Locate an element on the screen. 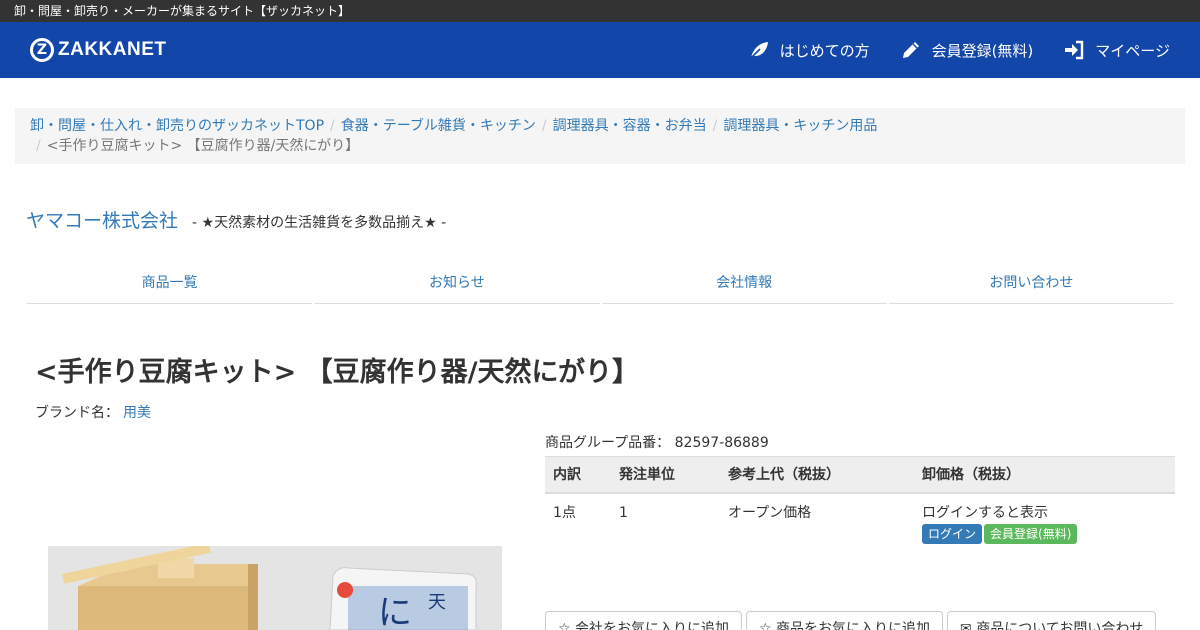 Image resolution: width=1200 pixels, height=630 pixels. company-name-link: ヤマコー株式会社 is located at coordinates (102, 219).